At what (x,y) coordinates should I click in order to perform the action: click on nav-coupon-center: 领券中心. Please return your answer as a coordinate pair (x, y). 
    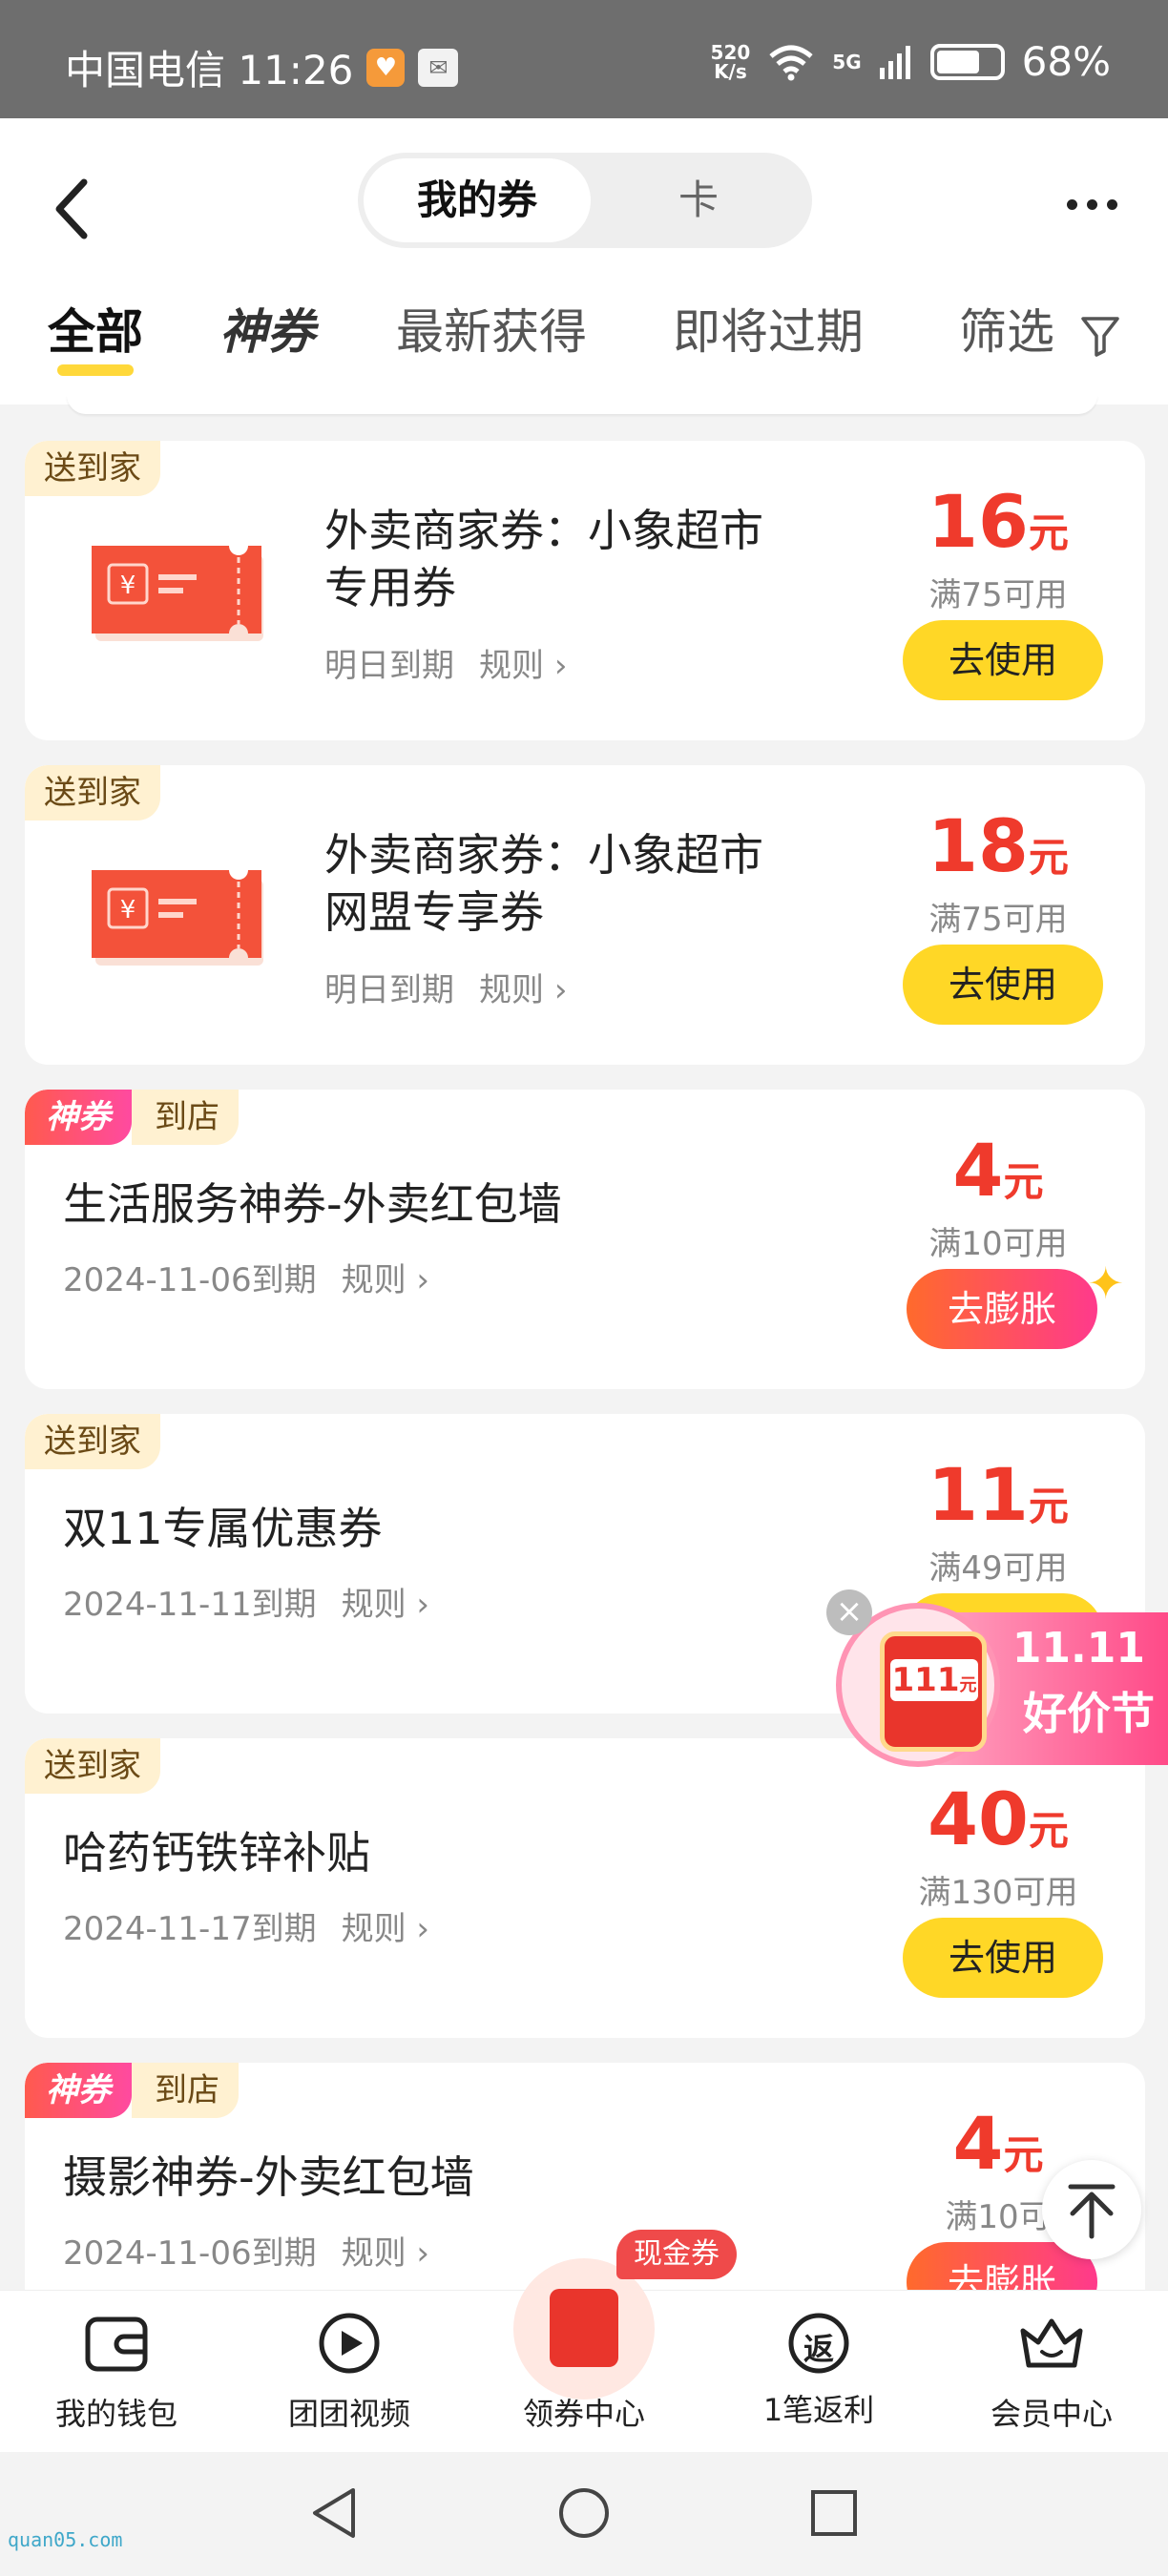
    Looking at the image, I should click on (584, 2412).